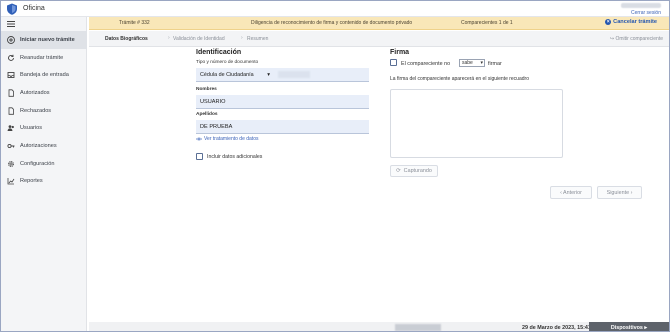  I want to click on step-datos-biograficos: Datos Biográficos, so click(126, 39).